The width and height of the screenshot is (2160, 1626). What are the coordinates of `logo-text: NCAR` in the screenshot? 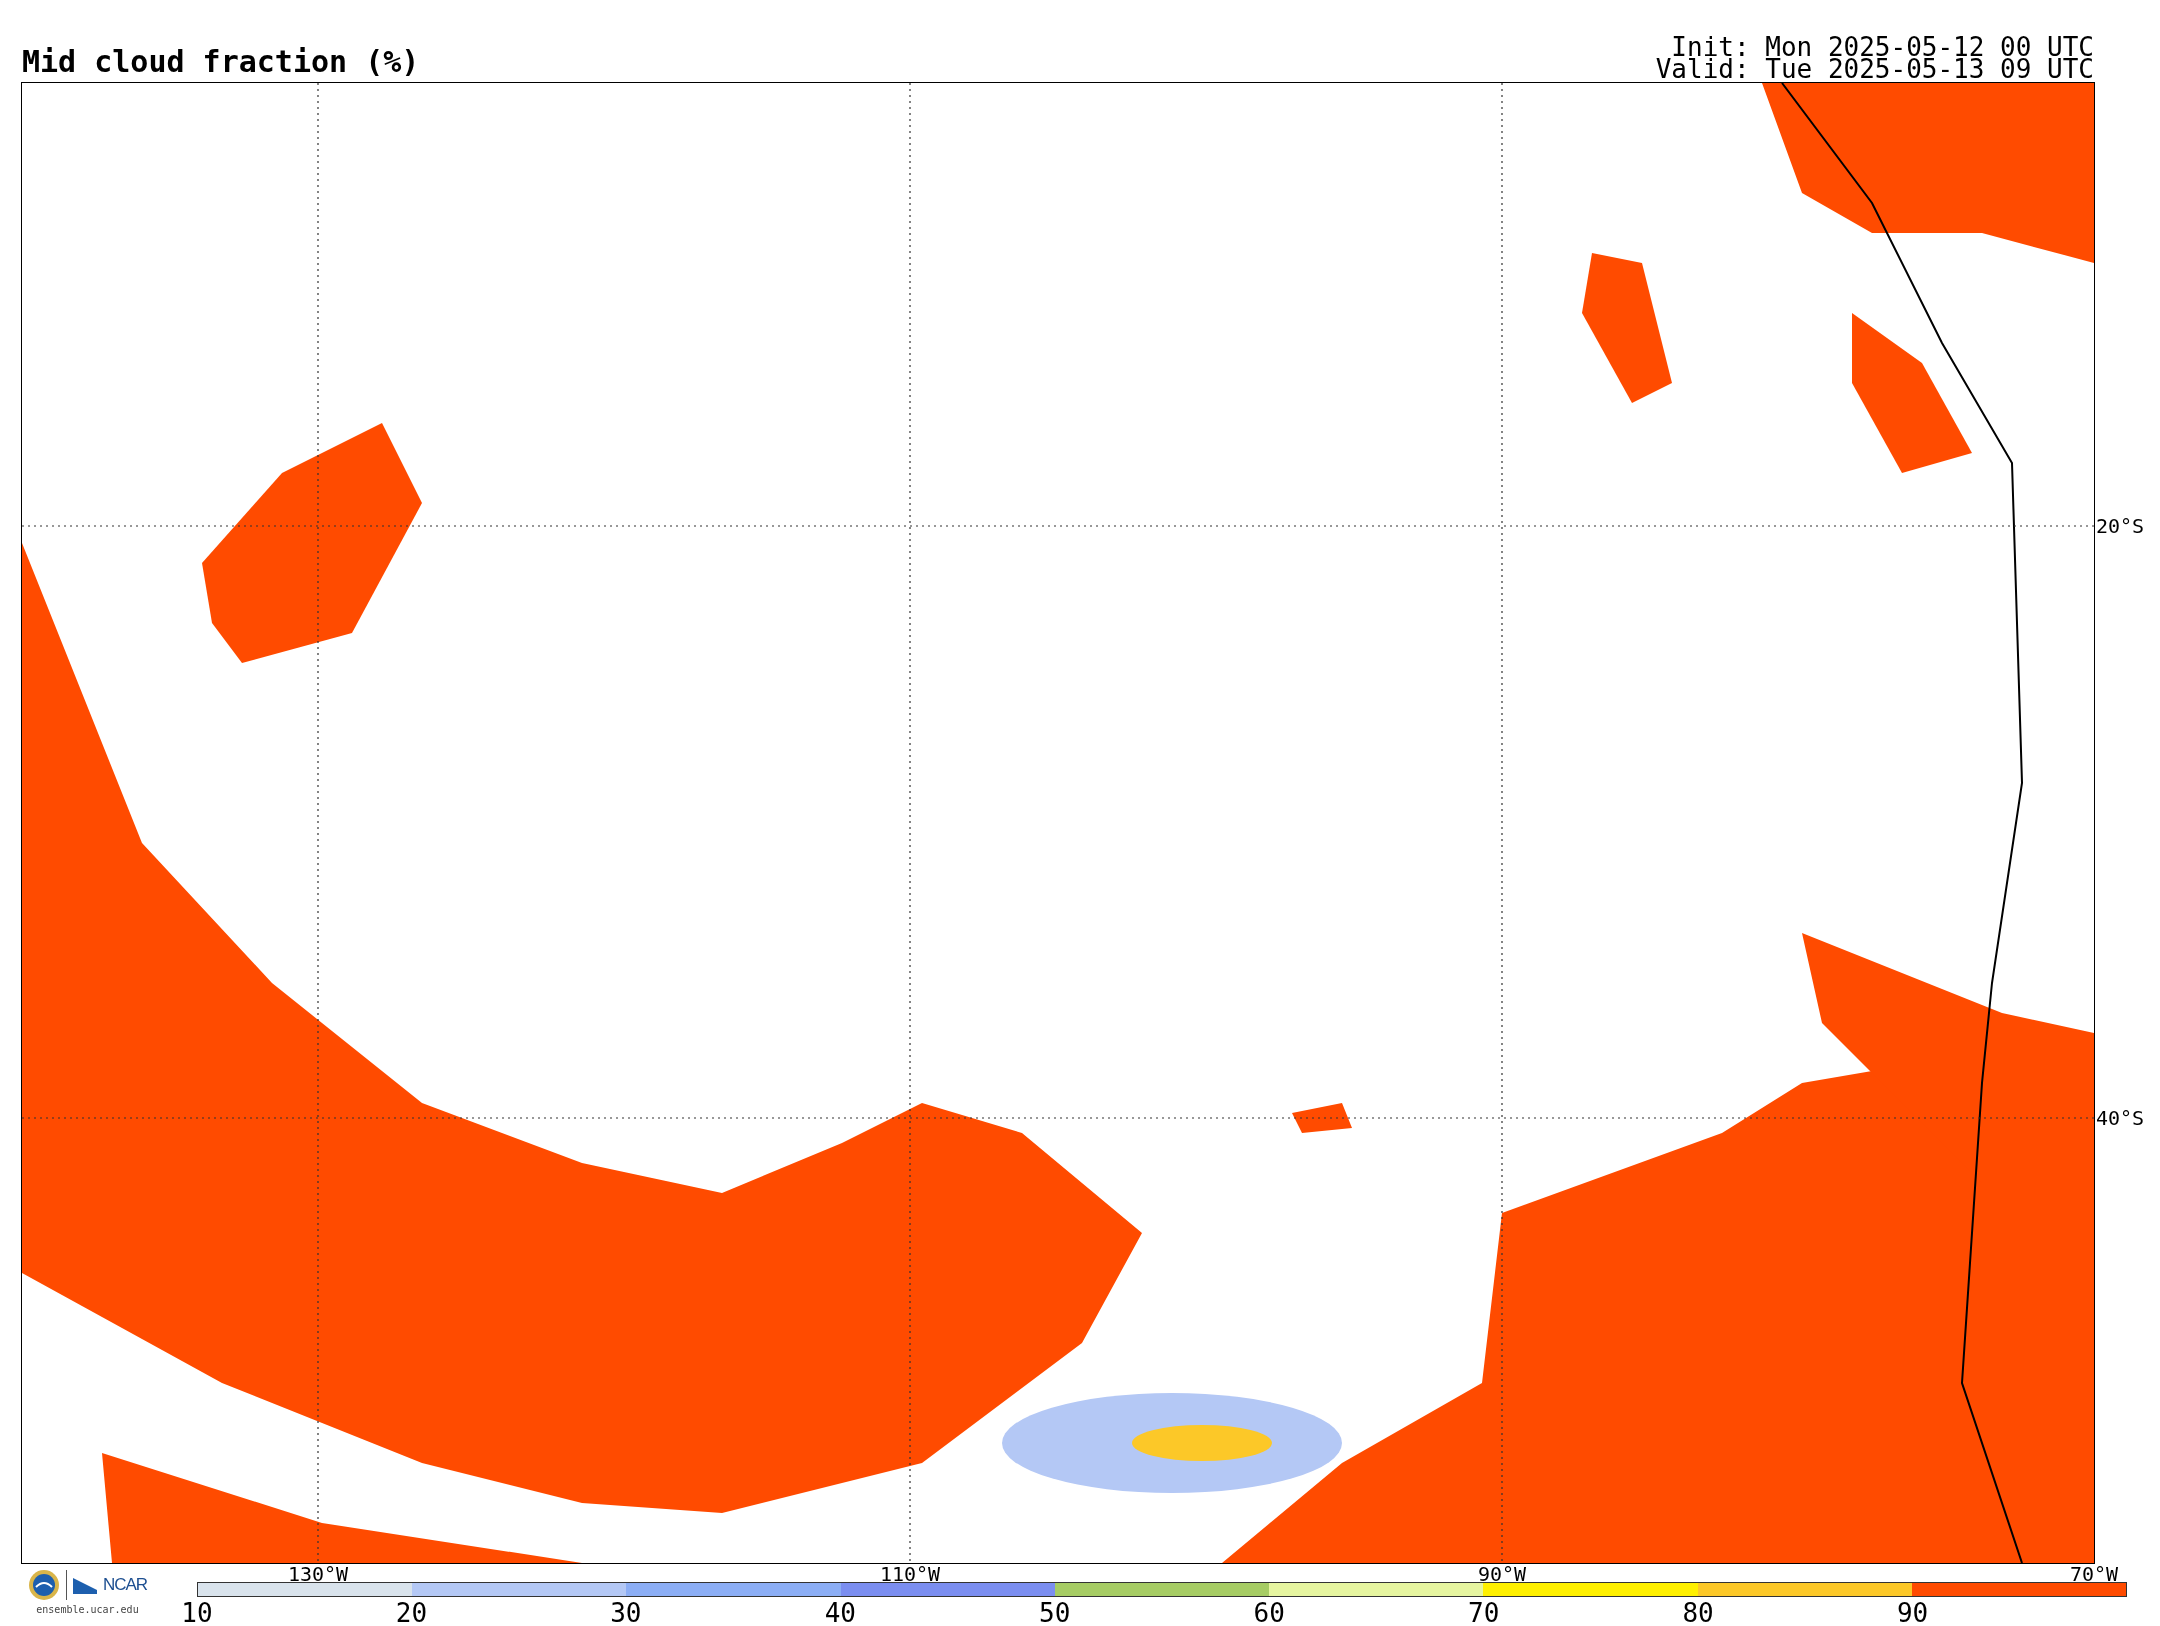 It's located at (125, 1585).